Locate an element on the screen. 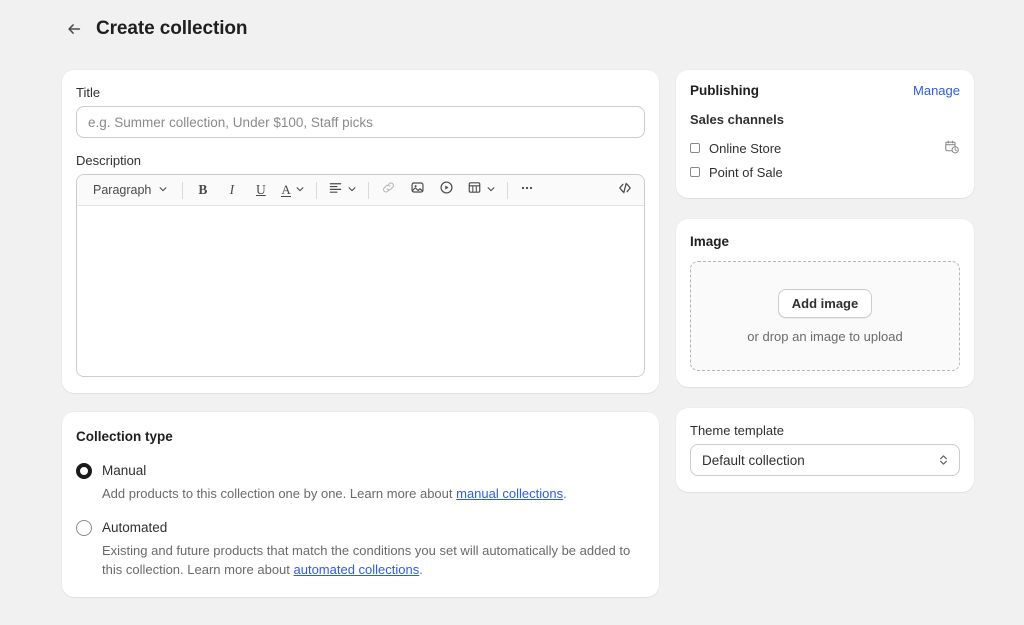 This screenshot has height=625, width=1024. insert-image-button is located at coordinates (417, 190).